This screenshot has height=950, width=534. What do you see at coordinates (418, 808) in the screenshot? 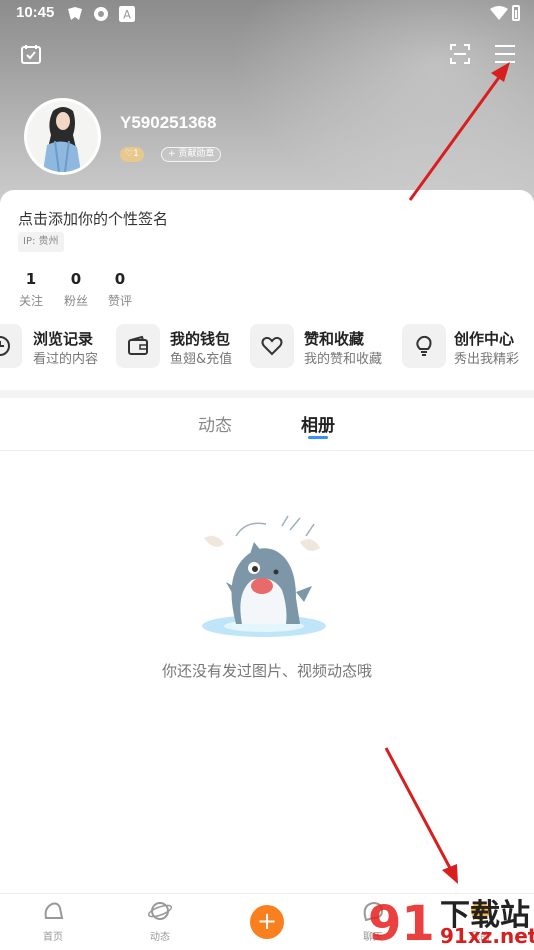
I see `annotation-arrow-to-profile` at bounding box center [418, 808].